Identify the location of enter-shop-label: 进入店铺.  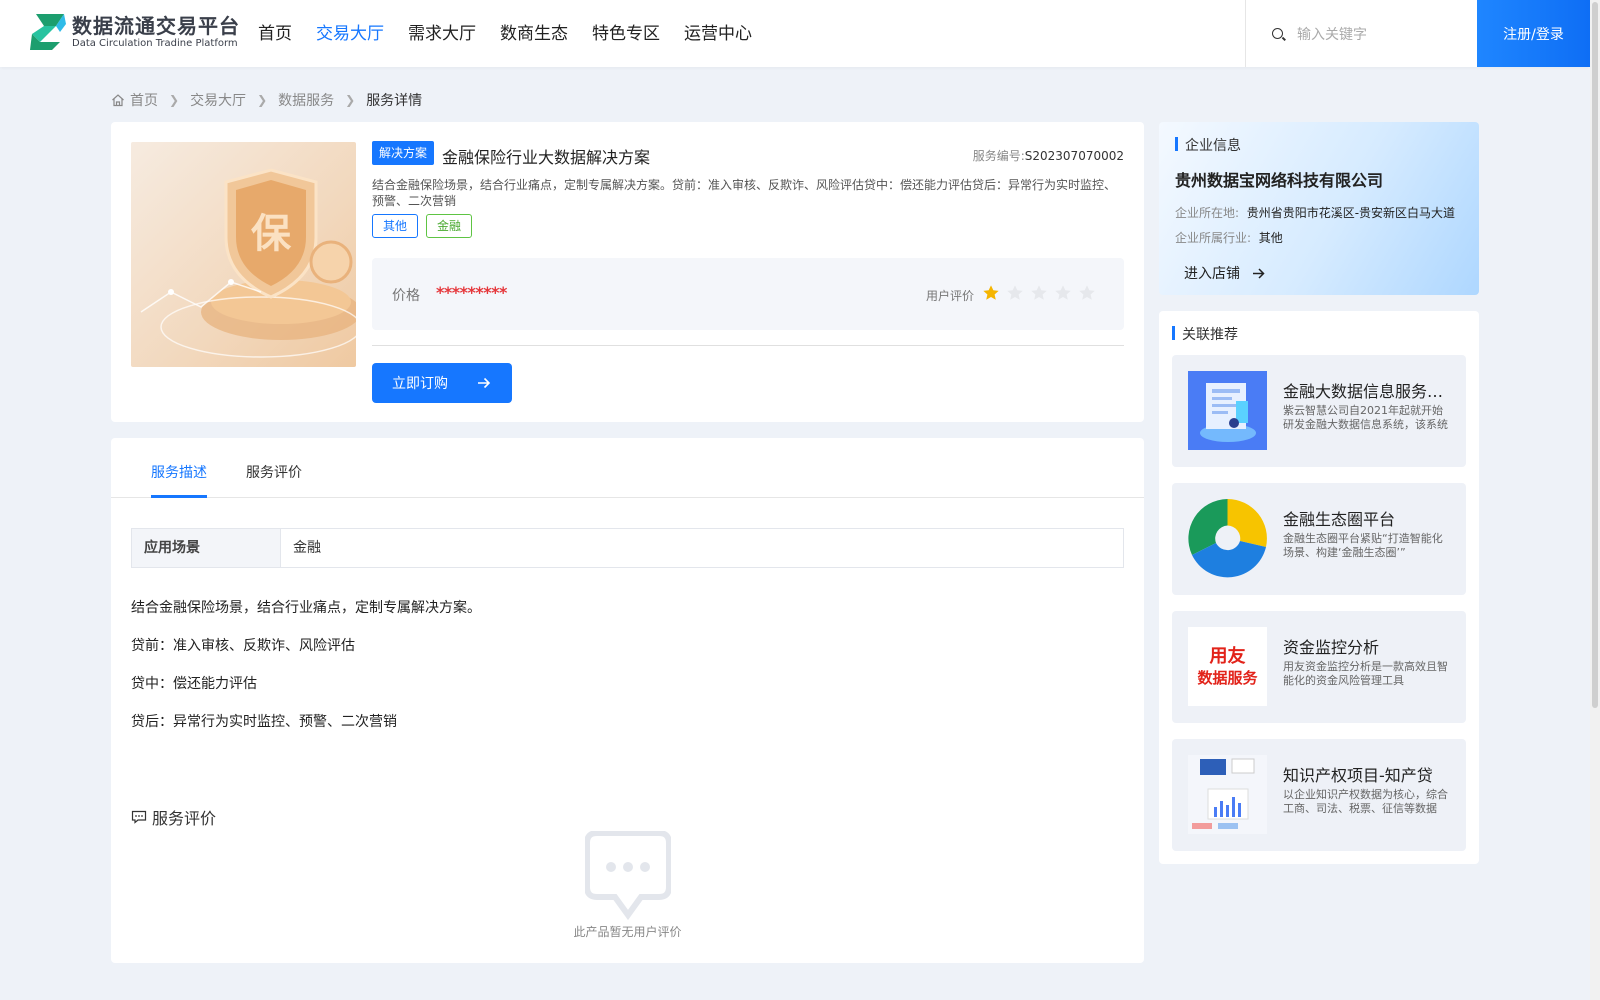
(1212, 274).